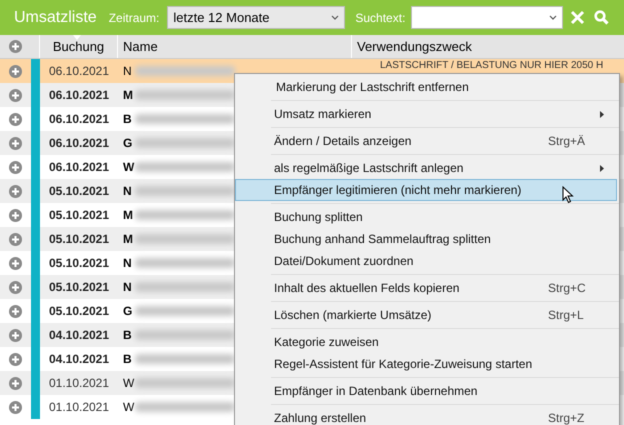 Image resolution: width=624 pixels, height=425 pixels. What do you see at coordinates (426, 288) in the screenshot?
I see `menu-item: Inhalt des aktuellen Felds kopieren Strg+C` at bounding box center [426, 288].